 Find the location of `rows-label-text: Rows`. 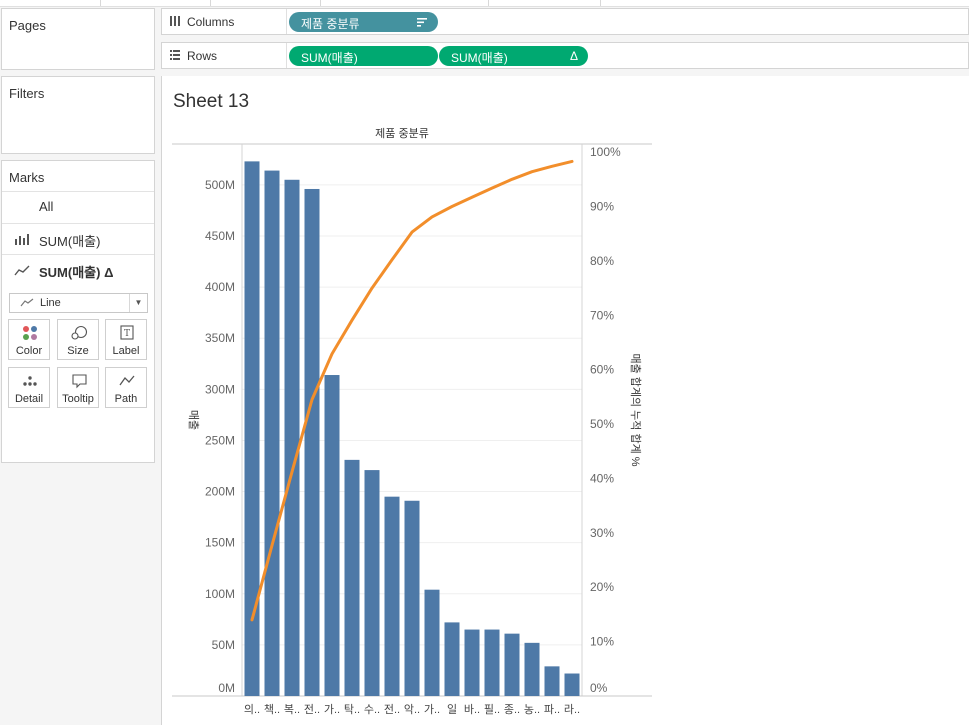

rows-label-text: Rows is located at coordinates (202, 56).